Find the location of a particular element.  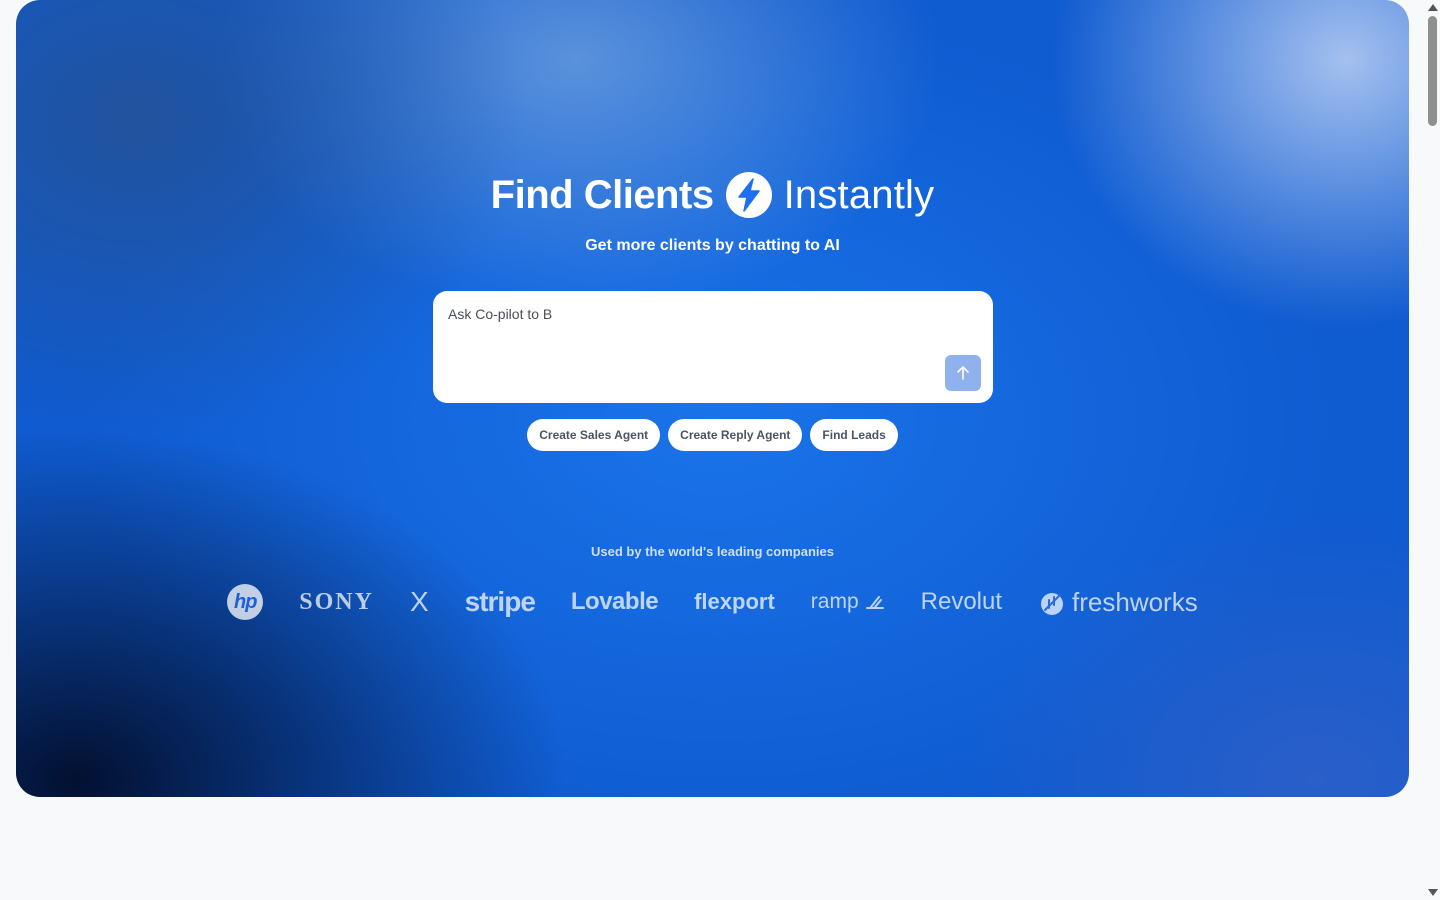

companies-heading: Used by the world's leading companies is located at coordinates (712, 551).